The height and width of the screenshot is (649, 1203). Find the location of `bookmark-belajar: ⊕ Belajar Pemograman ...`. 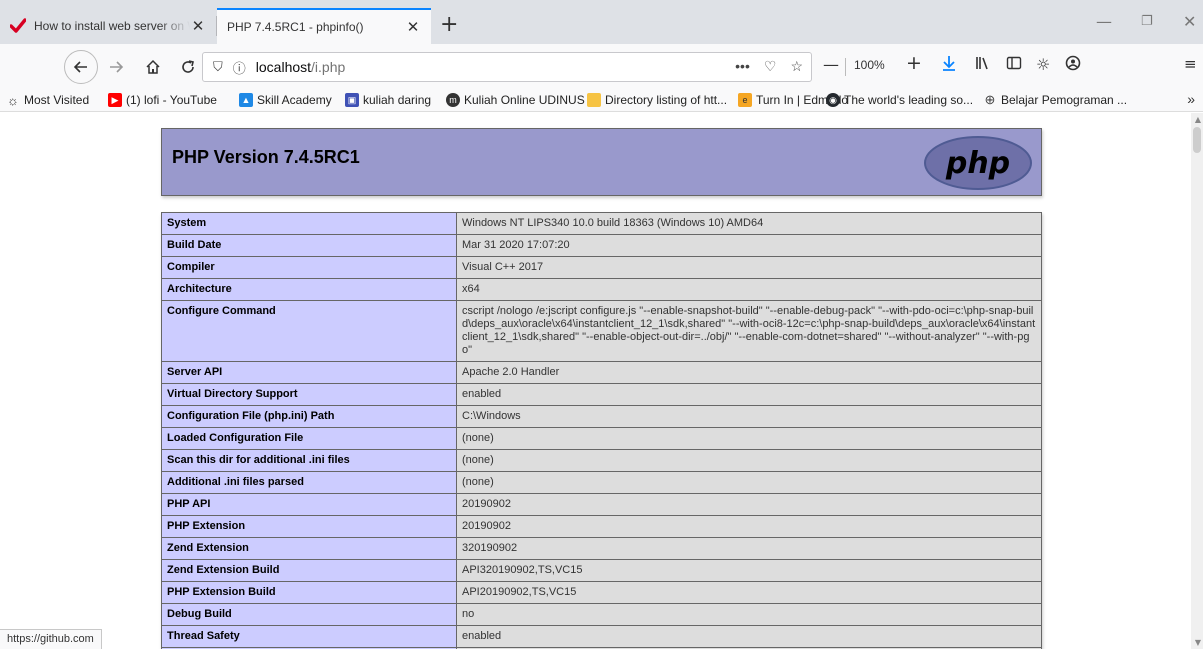

bookmark-belajar: ⊕ Belajar Pemograman ... is located at coordinates (1055, 99).